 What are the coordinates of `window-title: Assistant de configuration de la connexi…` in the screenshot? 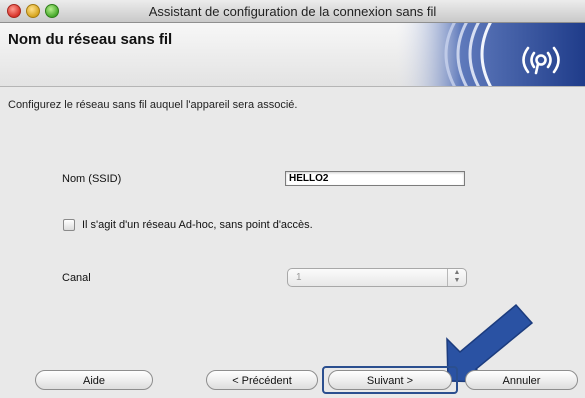 It's located at (292, 11).